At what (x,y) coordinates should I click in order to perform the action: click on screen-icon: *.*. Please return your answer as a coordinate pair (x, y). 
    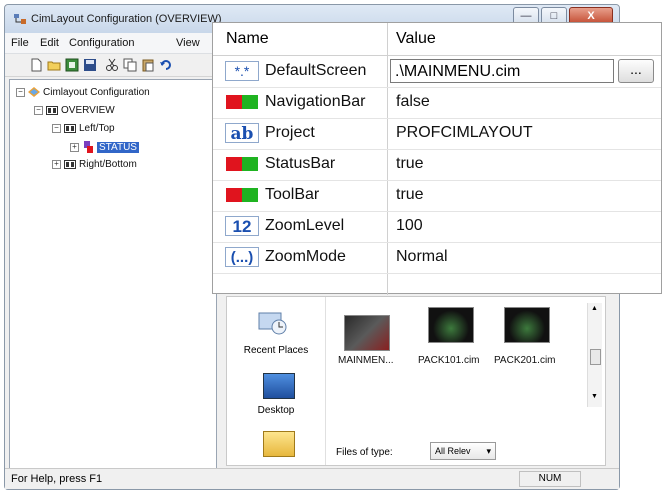
    Looking at the image, I should click on (242, 71).